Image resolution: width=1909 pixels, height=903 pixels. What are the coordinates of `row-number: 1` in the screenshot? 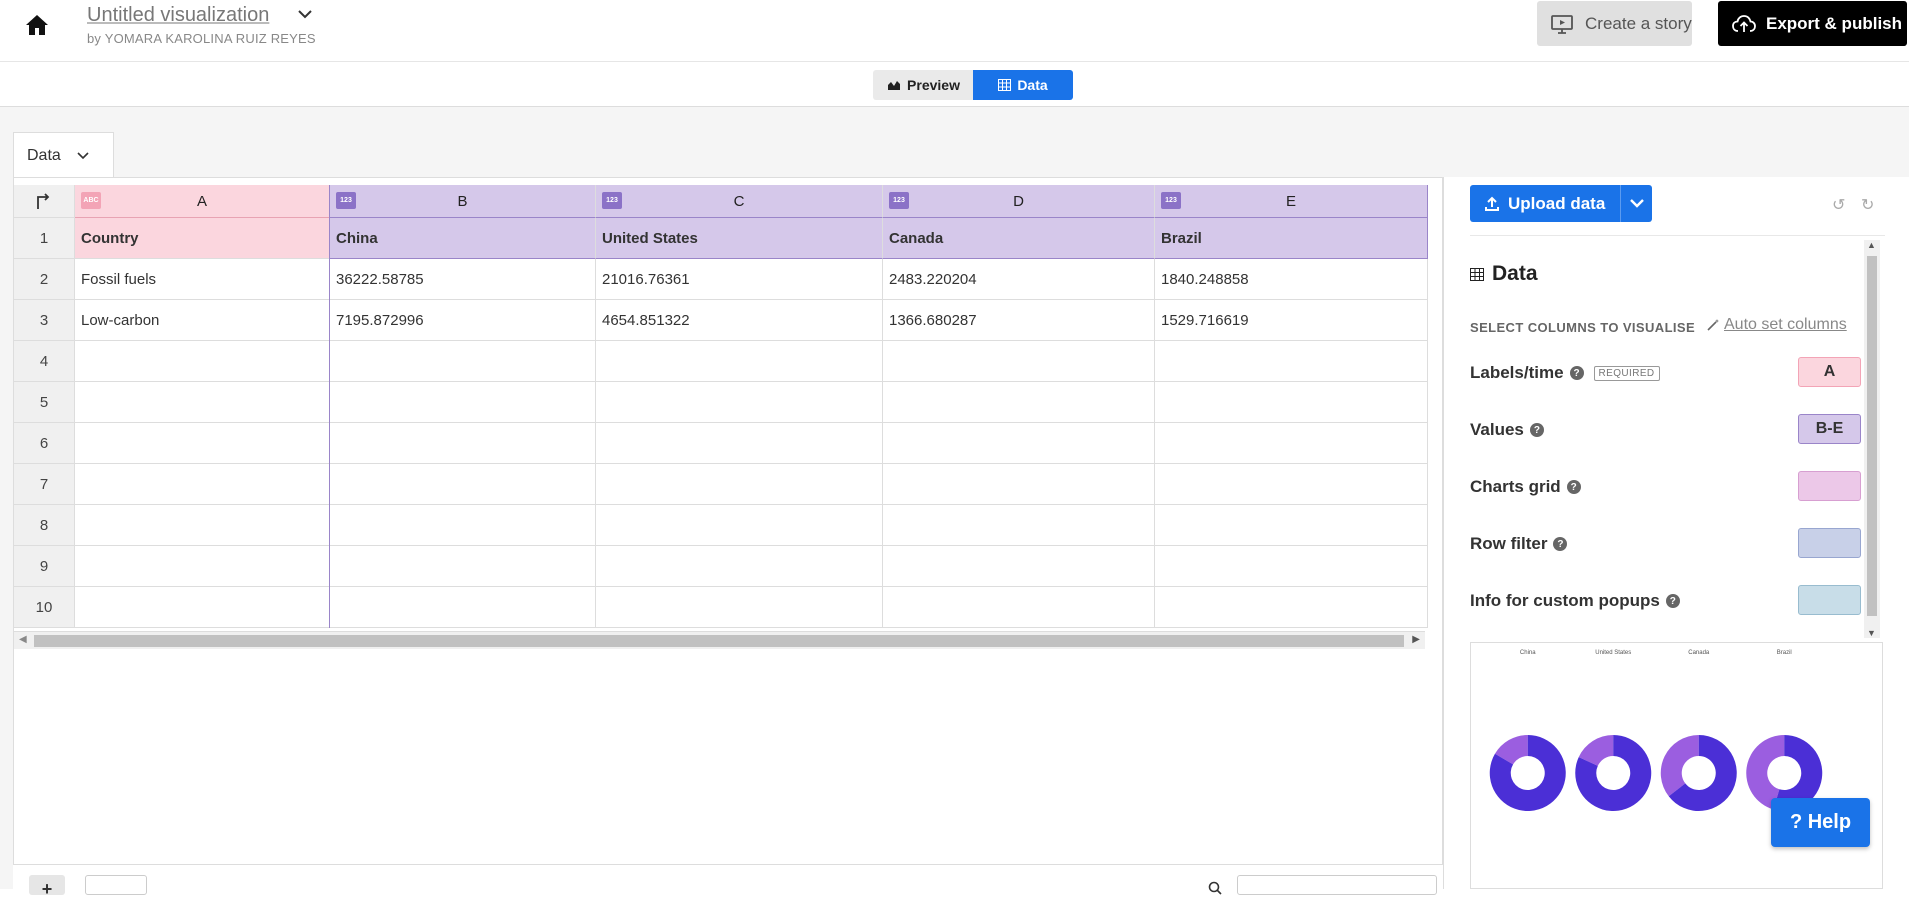 It's located at (44, 238).